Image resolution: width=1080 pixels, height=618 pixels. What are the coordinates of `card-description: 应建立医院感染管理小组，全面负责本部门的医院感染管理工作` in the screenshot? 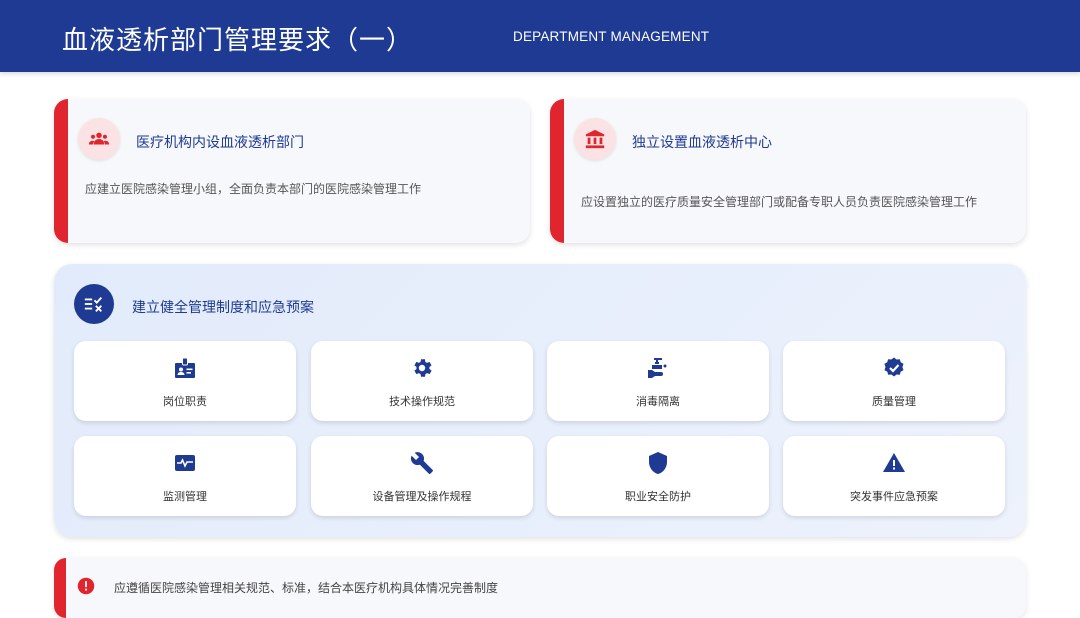 It's located at (253, 189).